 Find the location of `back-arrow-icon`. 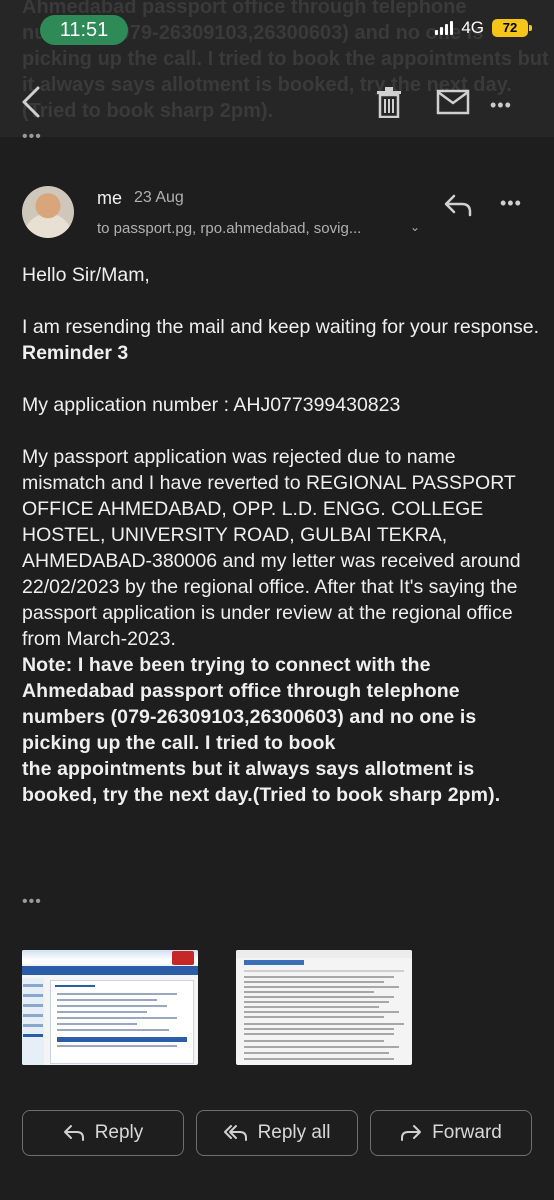

back-arrow-icon is located at coordinates (31, 102).